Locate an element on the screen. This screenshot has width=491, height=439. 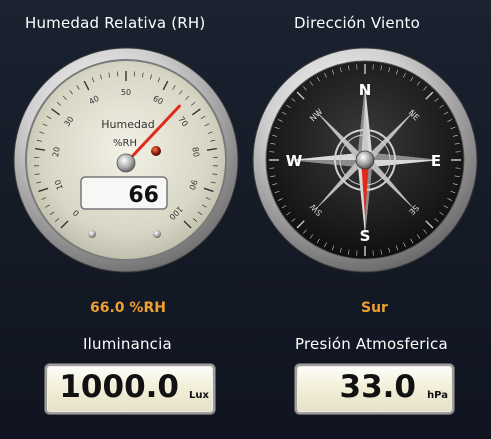
compass-north: N is located at coordinates (365, 90).